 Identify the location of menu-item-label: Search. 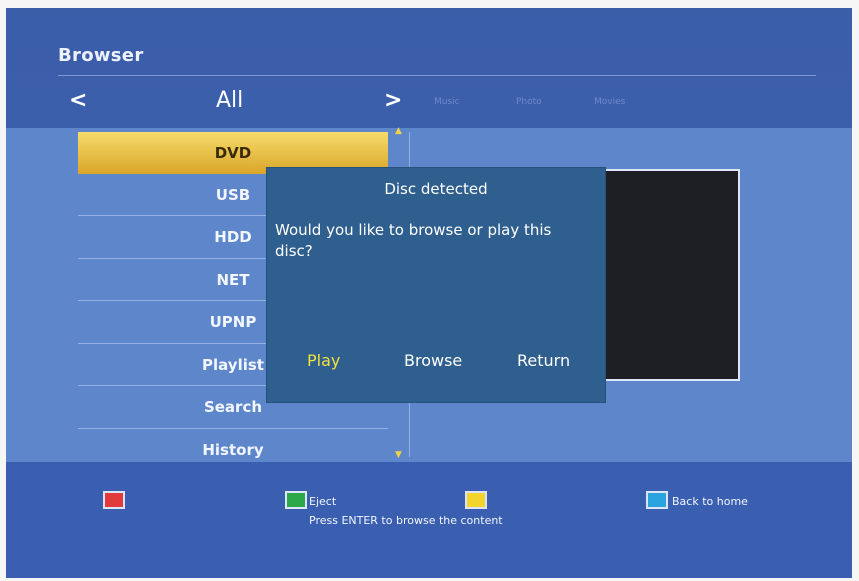
(233, 407).